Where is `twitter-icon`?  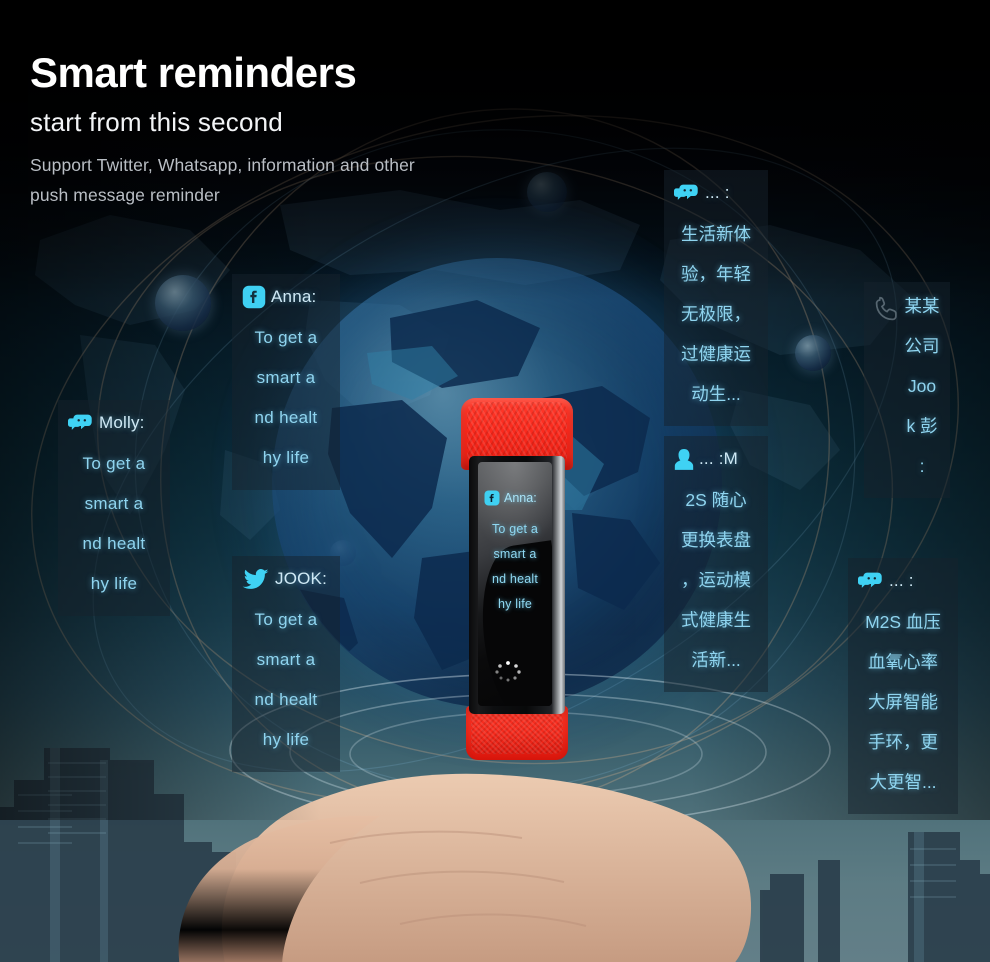
twitter-icon is located at coordinates (255, 579).